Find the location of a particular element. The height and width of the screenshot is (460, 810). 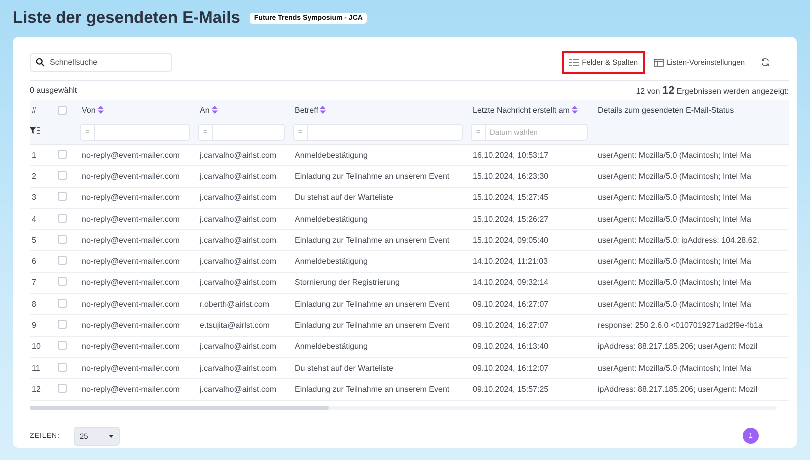

column-header: Letzte Nachricht erstellt am is located at coordinates (525, 110).